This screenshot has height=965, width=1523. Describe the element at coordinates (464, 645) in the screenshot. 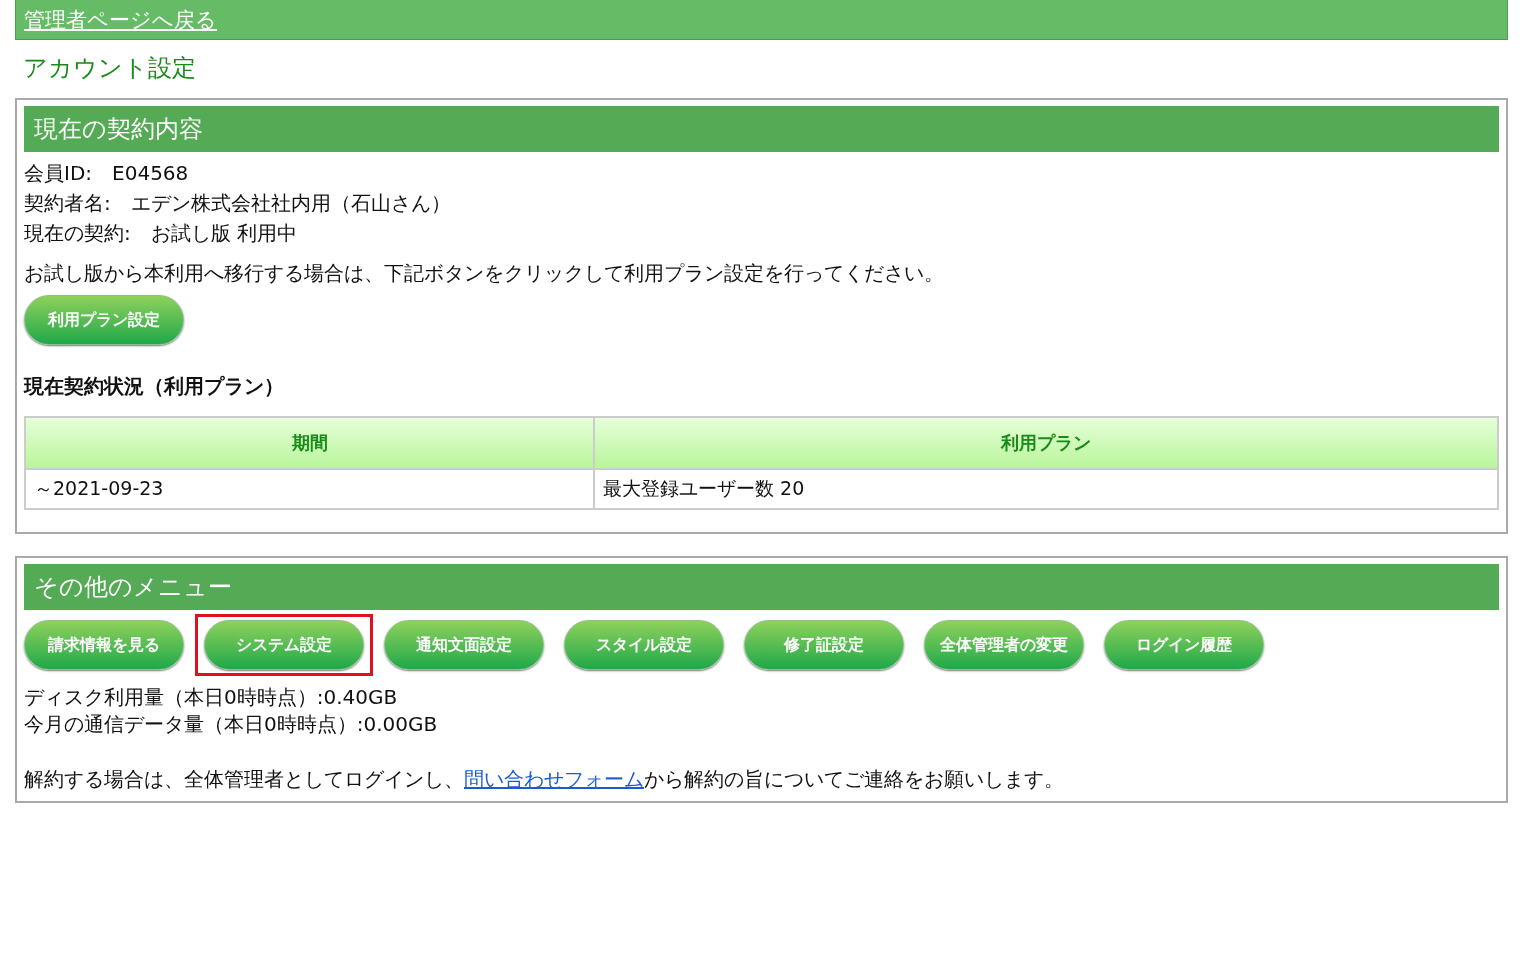

I see `menu-button: 通知文面設定` at that location.